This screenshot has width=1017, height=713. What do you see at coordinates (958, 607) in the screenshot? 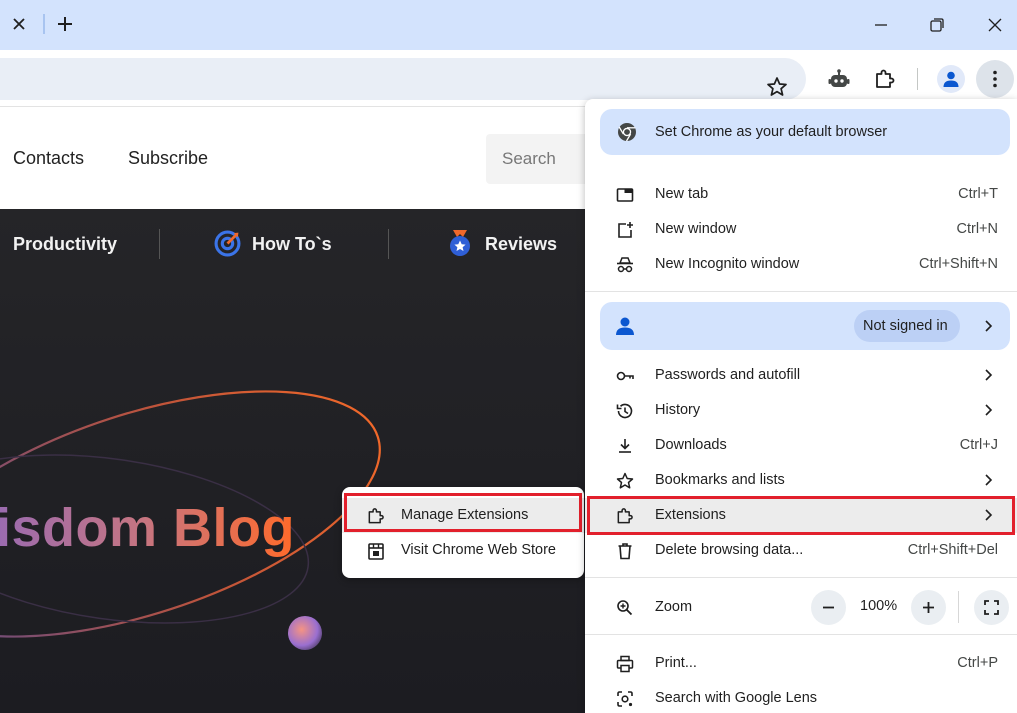
I see `zoom-separator` at bounding box center [958, 607].